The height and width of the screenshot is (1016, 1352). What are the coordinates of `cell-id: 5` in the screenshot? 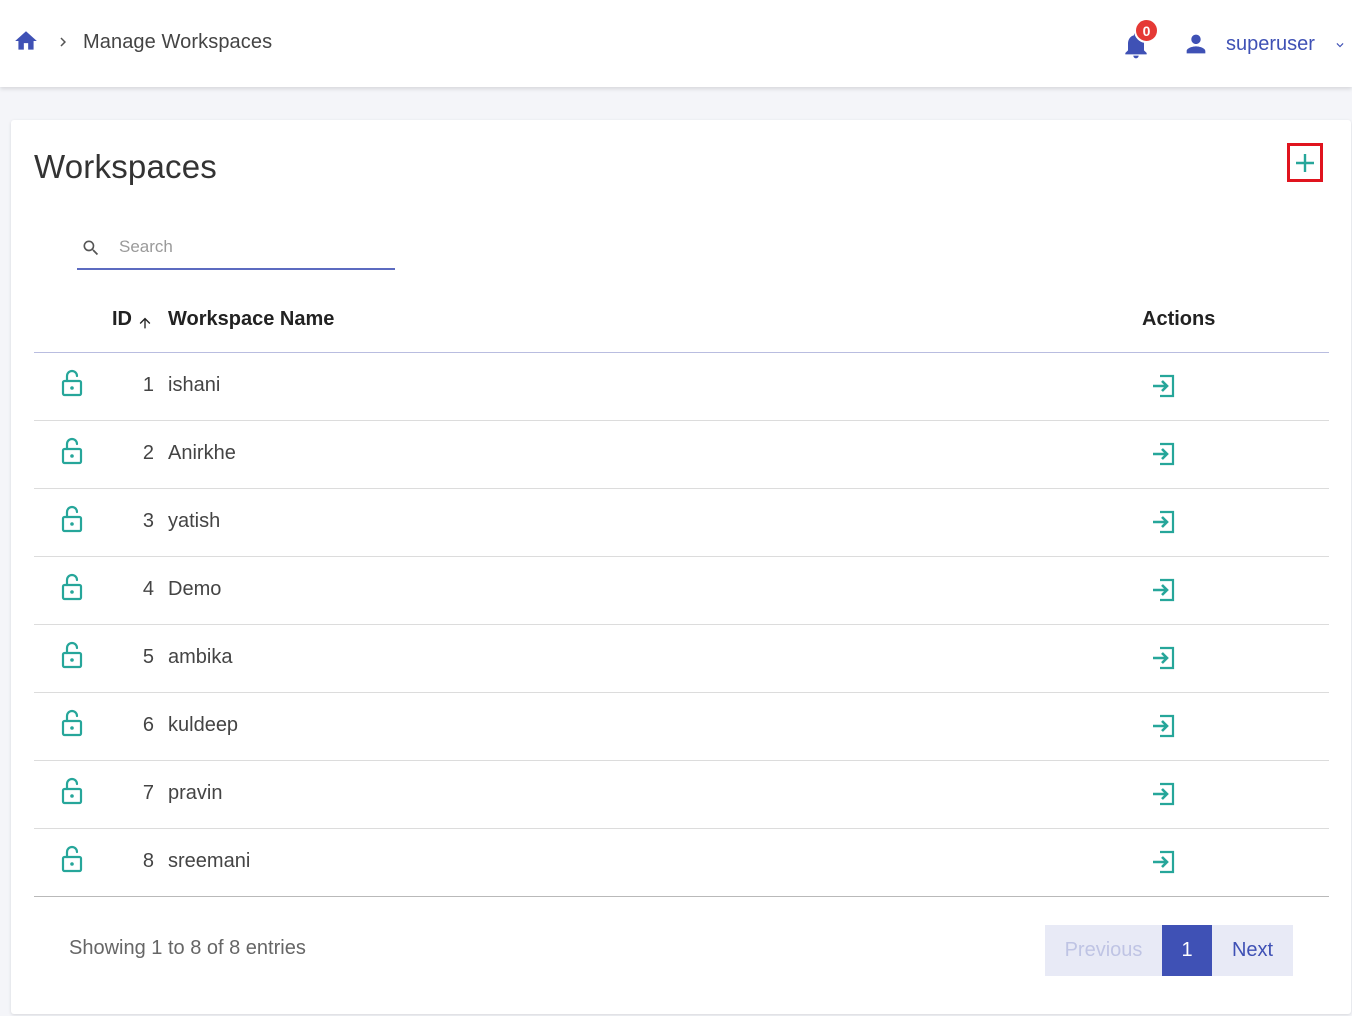 It's located at (148, 657).